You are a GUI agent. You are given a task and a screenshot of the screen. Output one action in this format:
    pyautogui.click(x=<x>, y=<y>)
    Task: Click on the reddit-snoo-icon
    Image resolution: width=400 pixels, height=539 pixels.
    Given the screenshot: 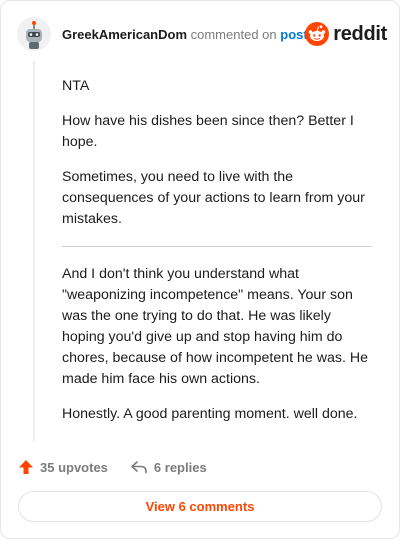 What is the action you would take?
    pyautogui.click(x=317, y=34)
    